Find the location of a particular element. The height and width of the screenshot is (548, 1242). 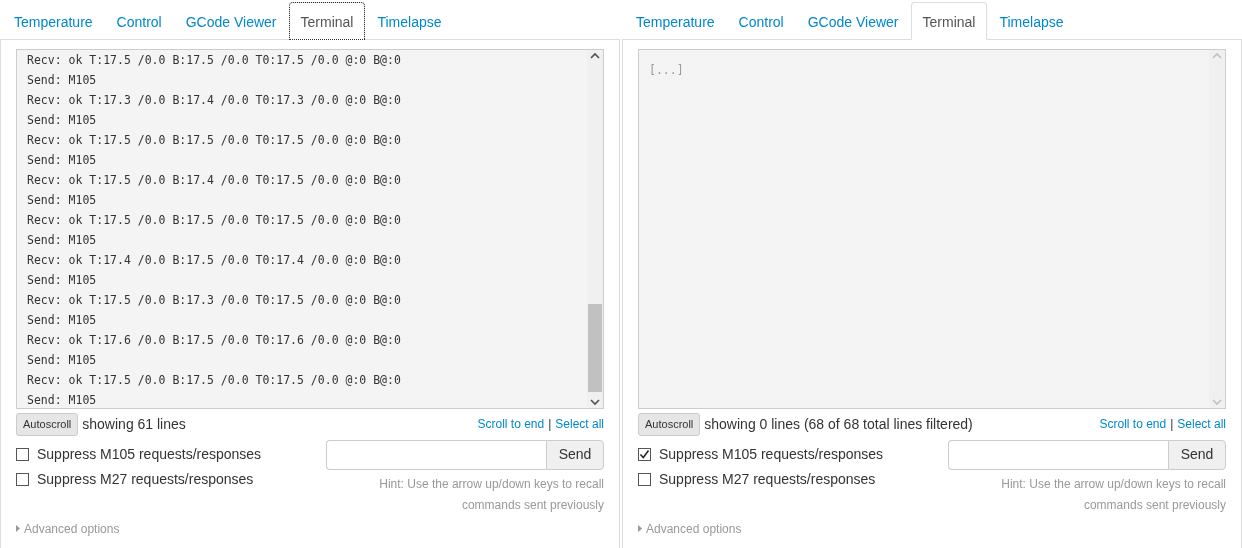

scroll-up-icon is located at coordinates (595, 56).